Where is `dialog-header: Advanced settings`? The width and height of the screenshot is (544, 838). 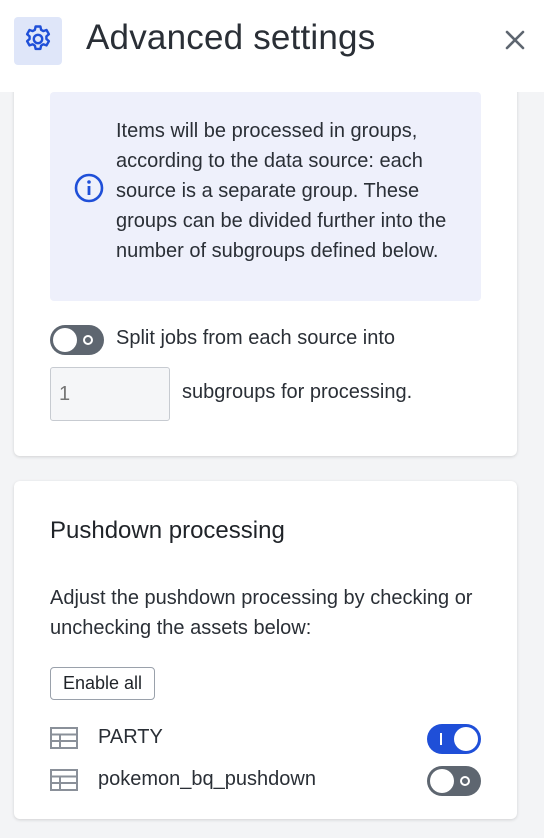
dialog-header: Advanced settings is located at coordinates (272, 46).